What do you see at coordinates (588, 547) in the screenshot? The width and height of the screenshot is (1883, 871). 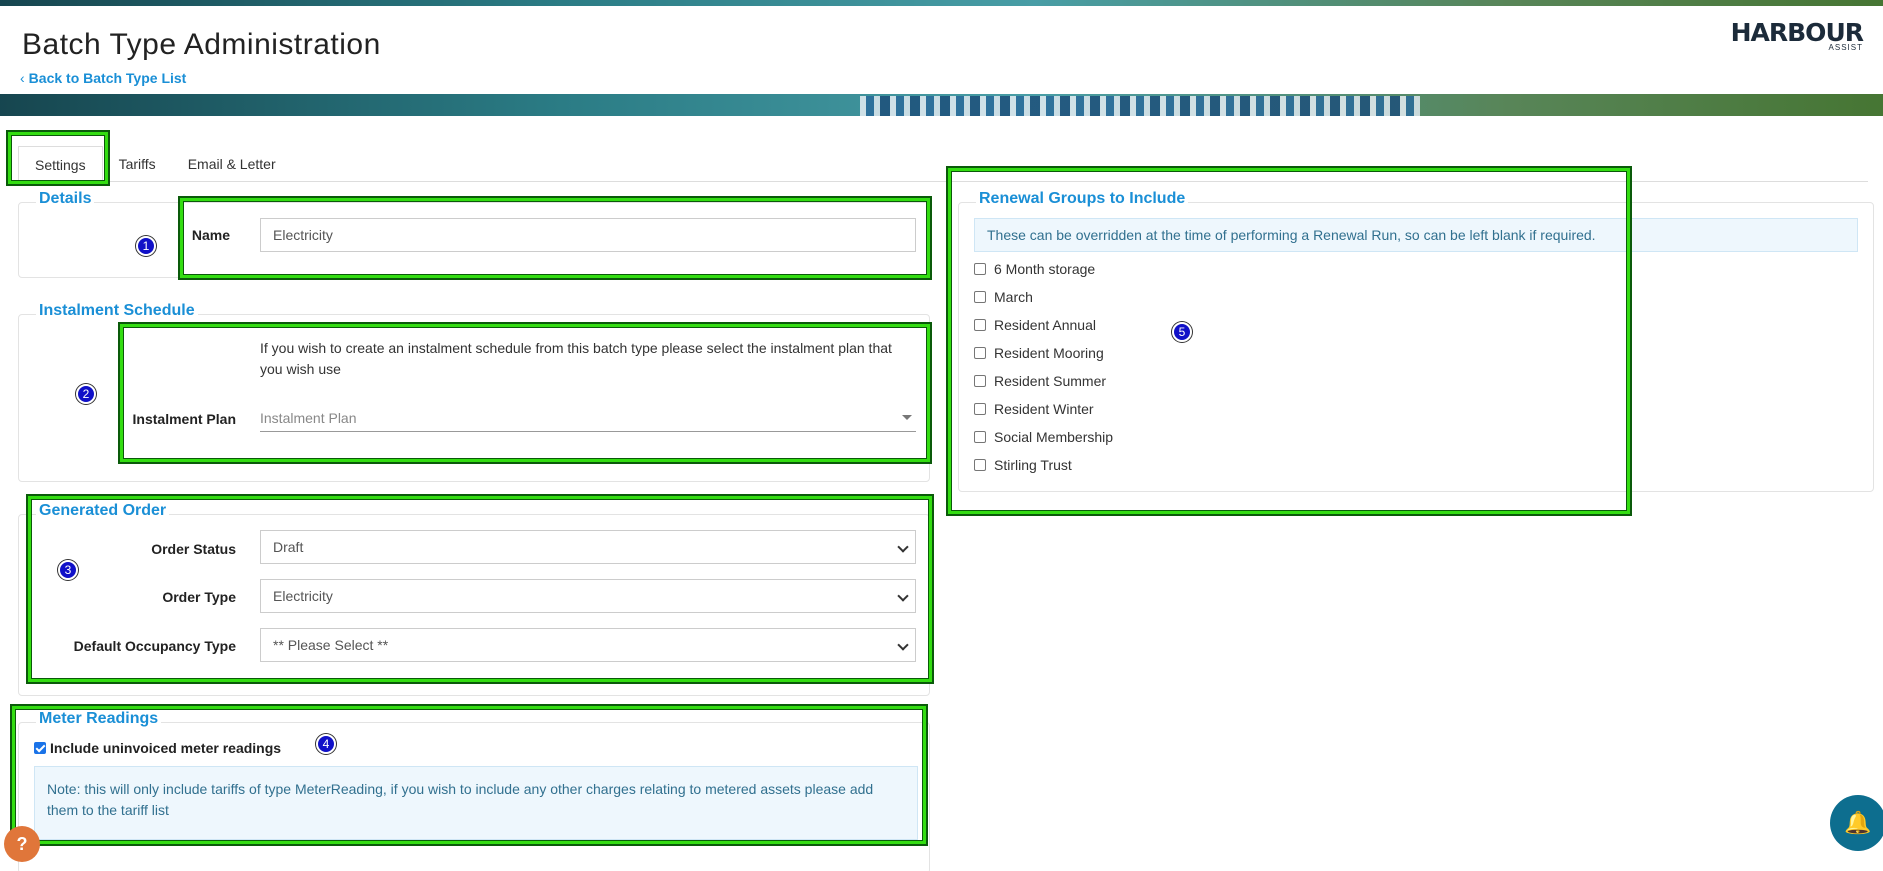 I see `order-status-select: Draft` at bounding box center [588, 547].